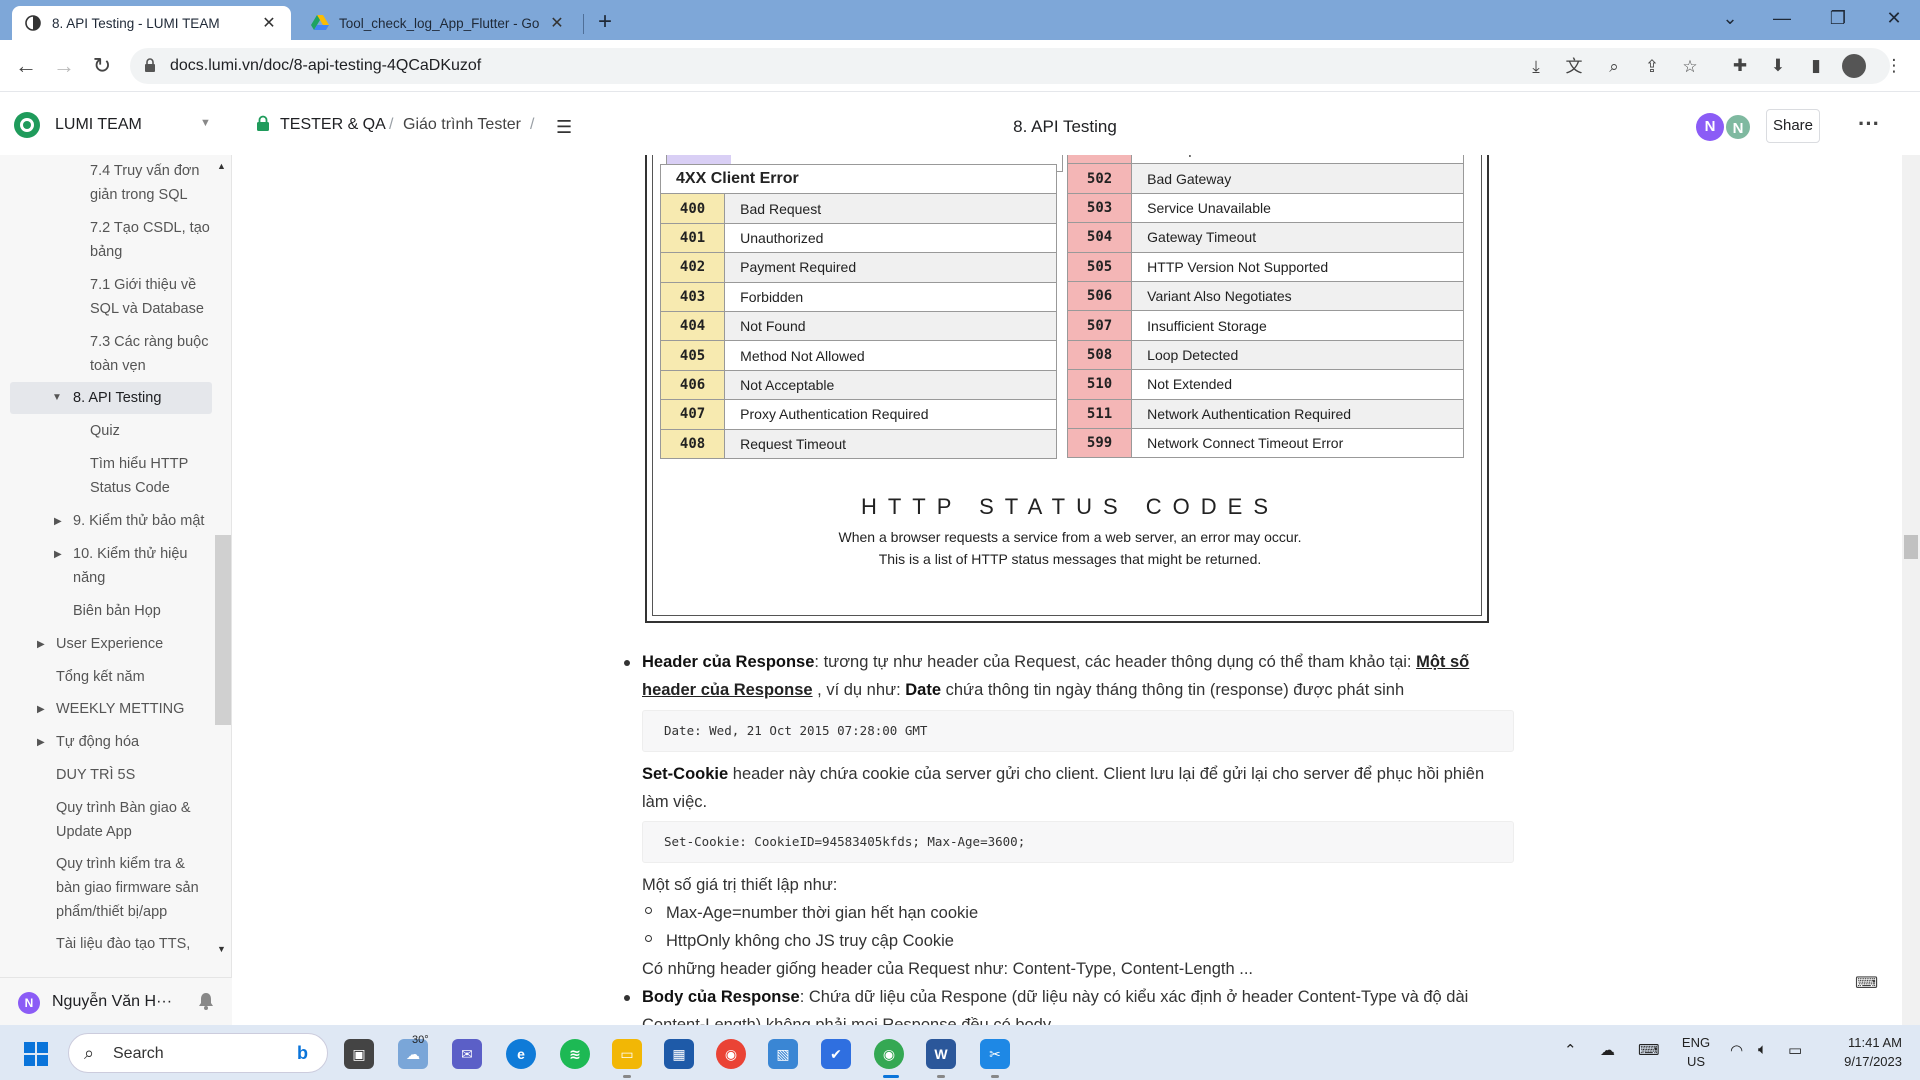 The width and height of the screenshot is (1920, 1080). What do you see at coordinates (198, 1053) in the screenshot?
I see `taskbar-search: ⌕ Search b` at bounding box center [198, 1053].